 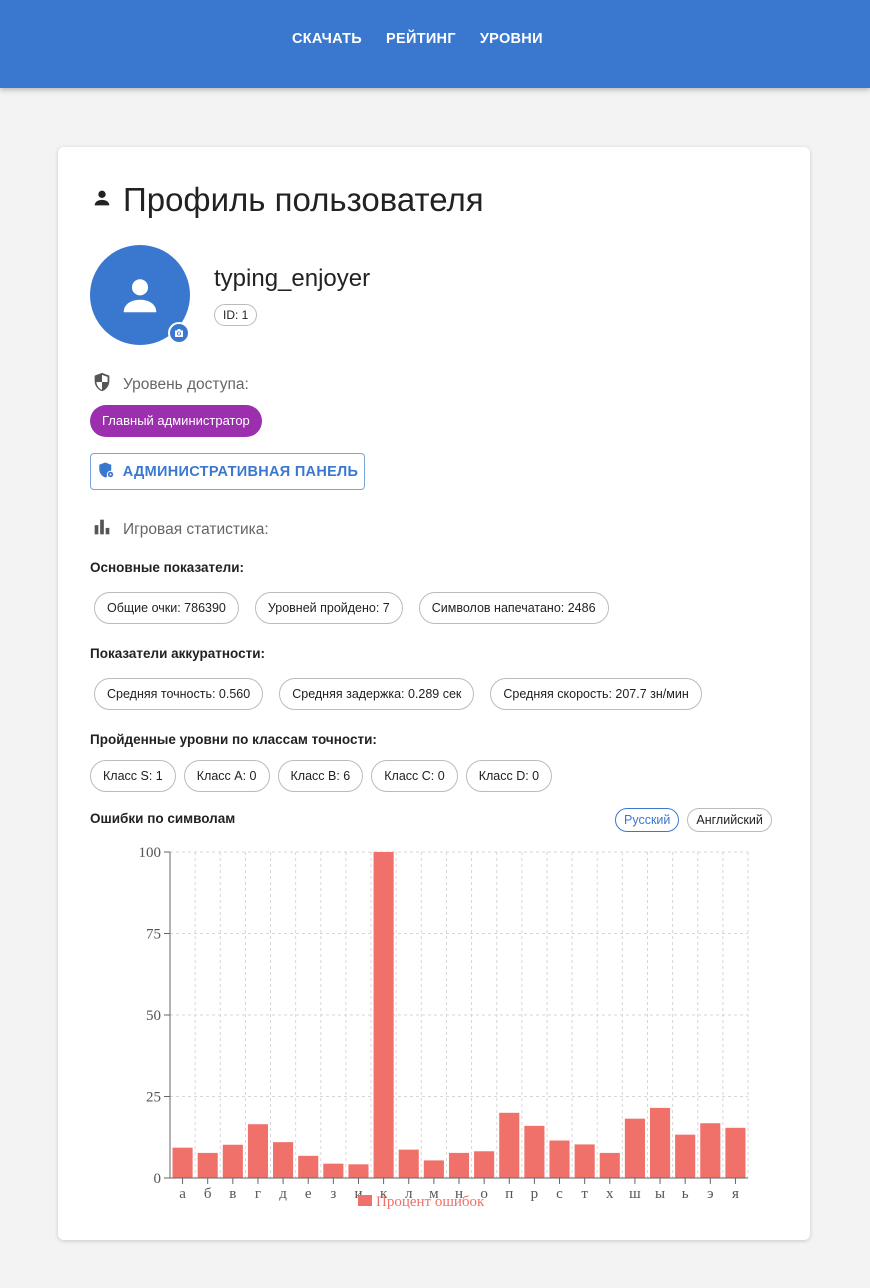 I want to click on change-avatar-button, so click(x=179, y=333).